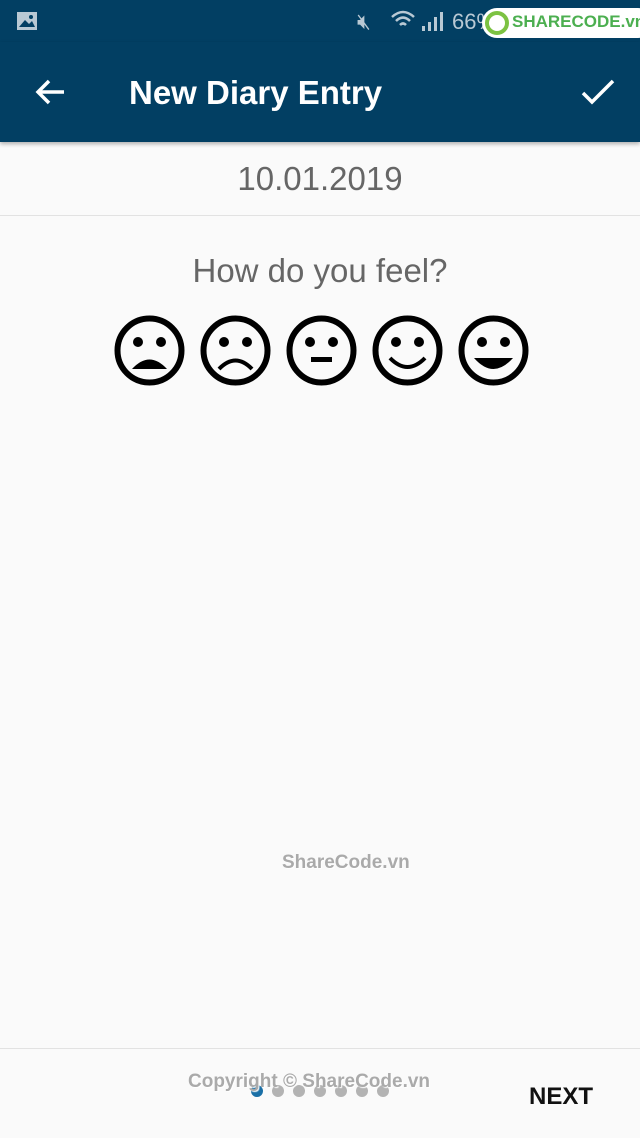  I want to click on watermark-text: ShareCode.vn, so click(346, 862).